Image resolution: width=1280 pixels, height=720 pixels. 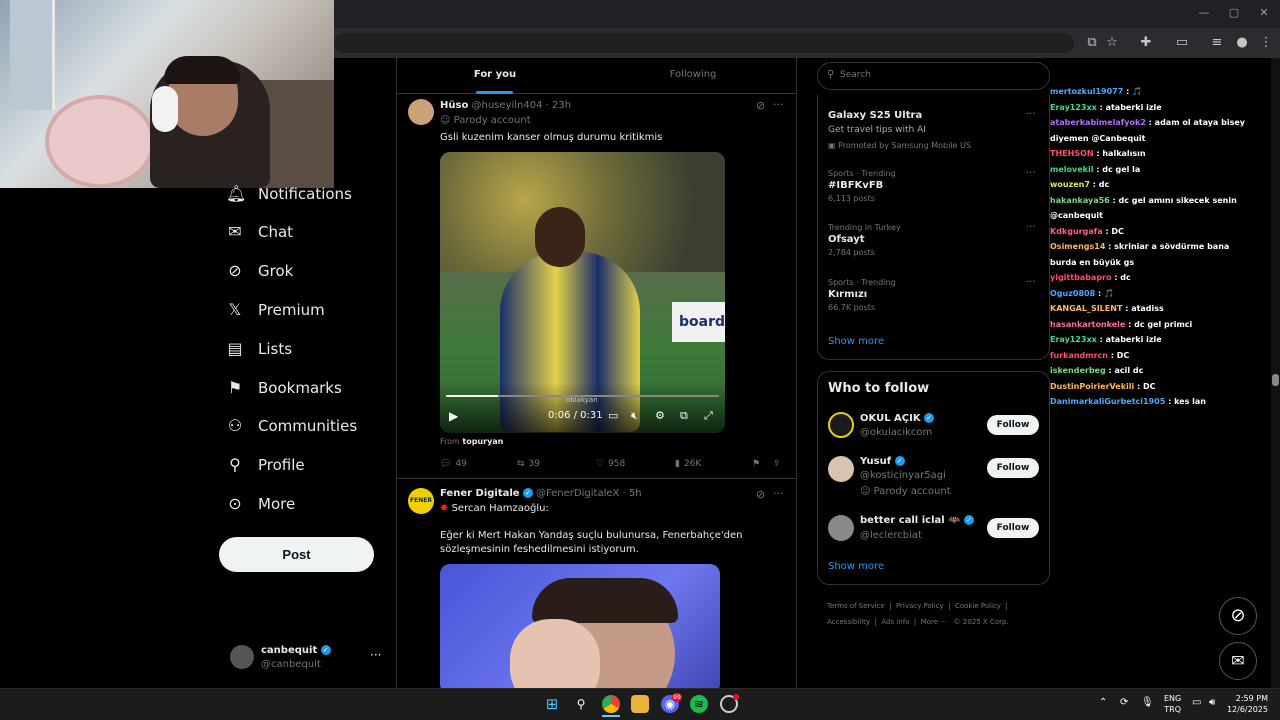 I want to click on pip-icon: ⧉, so click(x=684, y=416).